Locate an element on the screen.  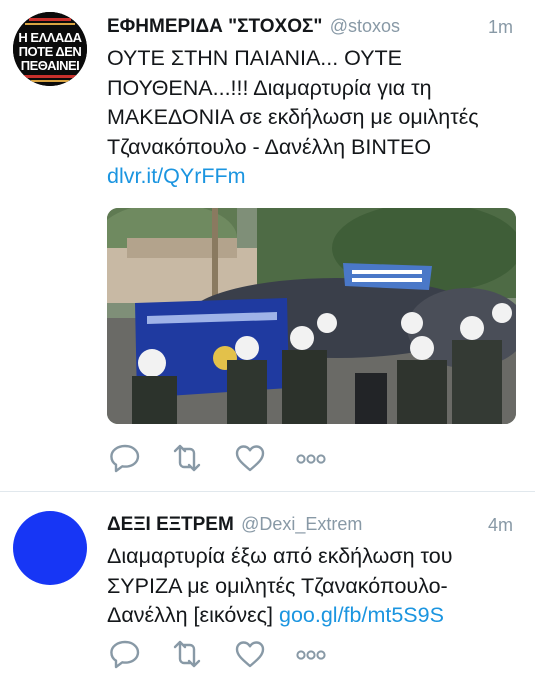
avatar-logo-text: ΠΕΘΑΙΝΕΙ is located at coordinates (50, 65).